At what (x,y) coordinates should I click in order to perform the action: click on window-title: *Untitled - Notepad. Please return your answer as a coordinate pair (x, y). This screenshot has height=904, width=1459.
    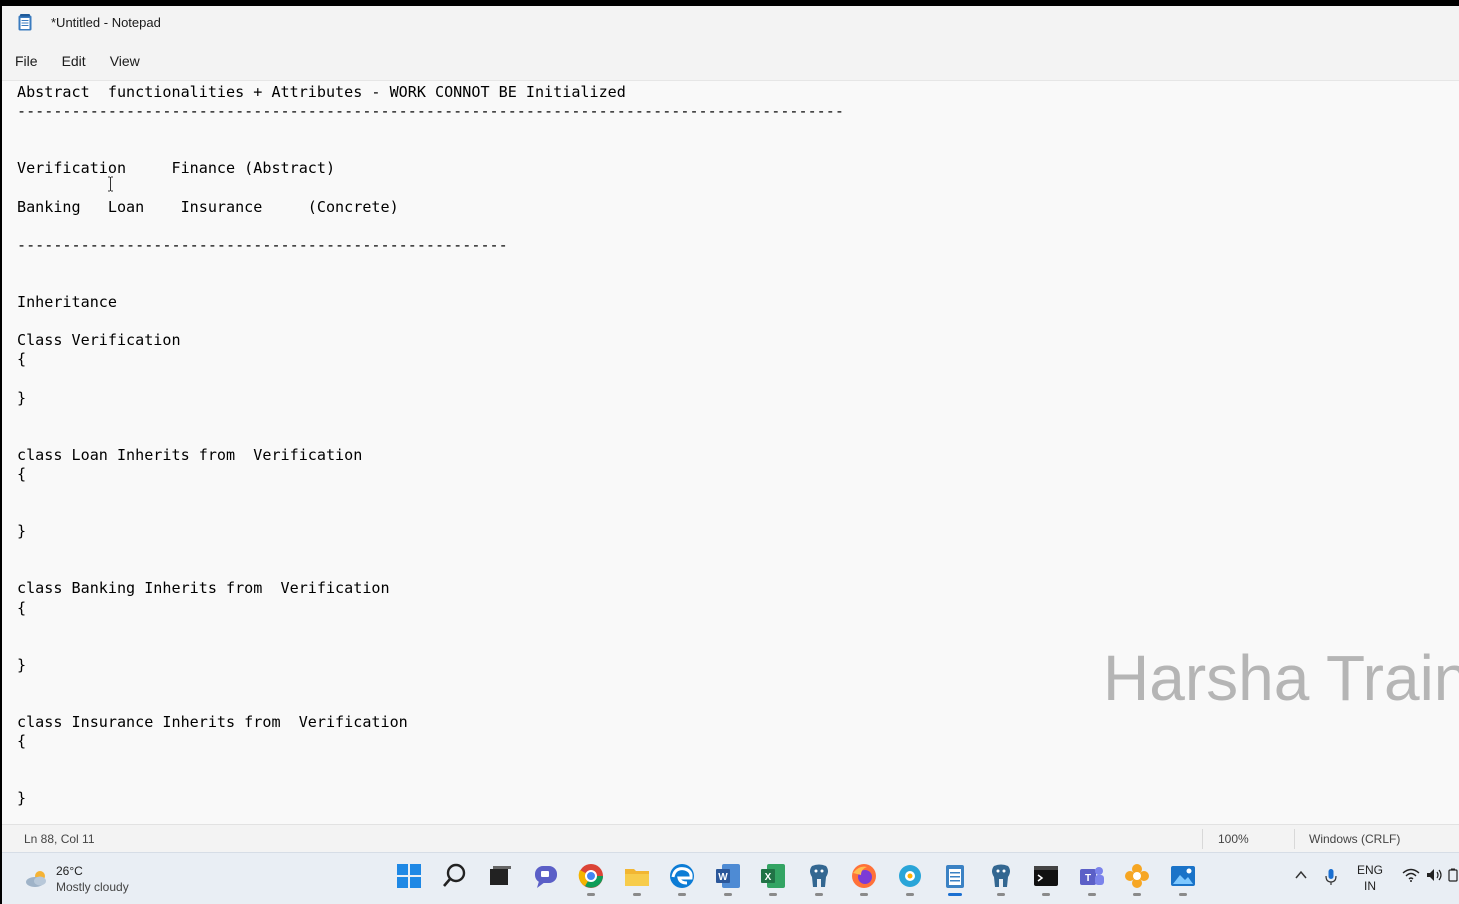
    Looking at the image, I should click on (106, 22).